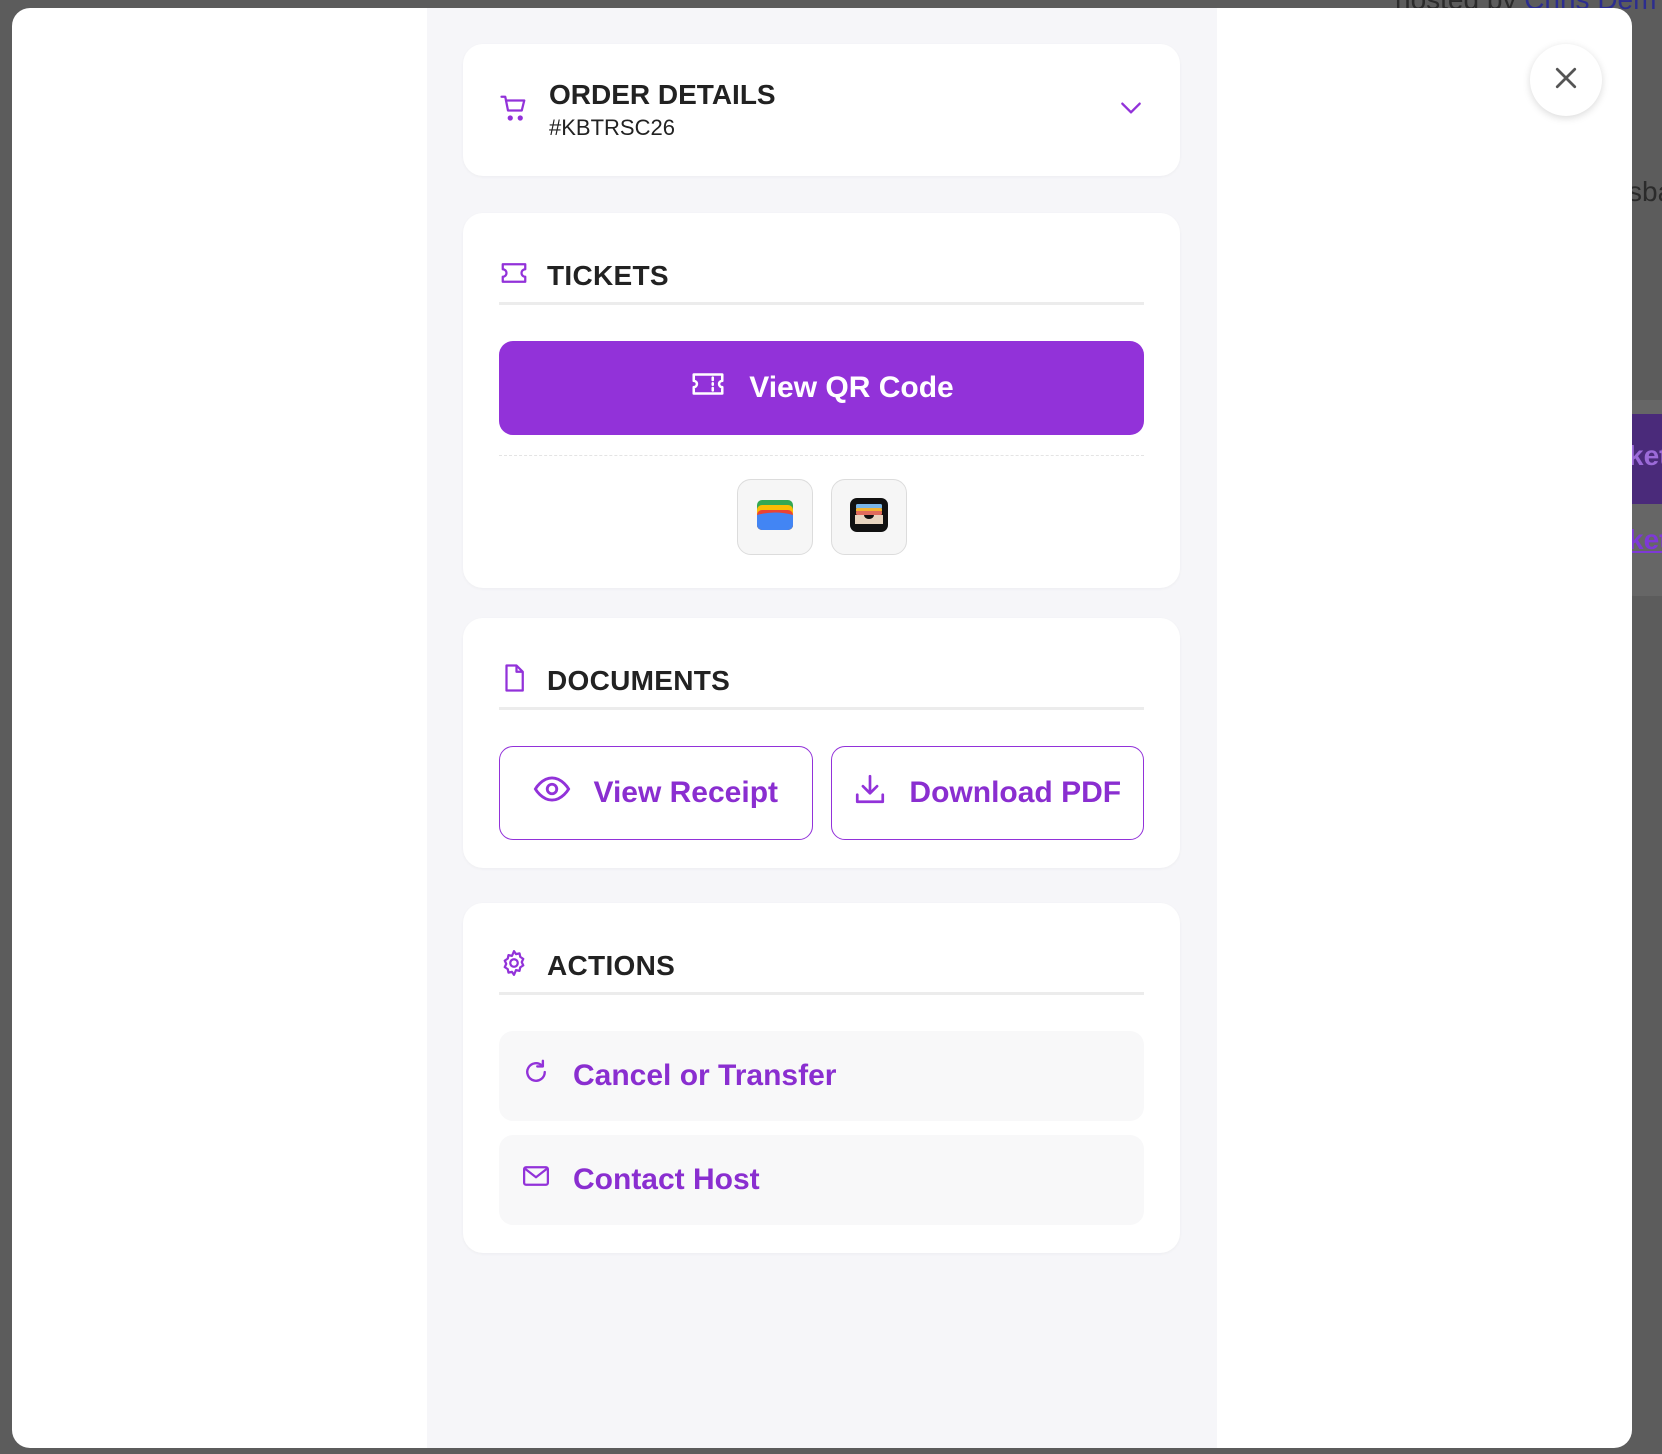  I want to click on qr-ticket-icon, so click(708, 388).